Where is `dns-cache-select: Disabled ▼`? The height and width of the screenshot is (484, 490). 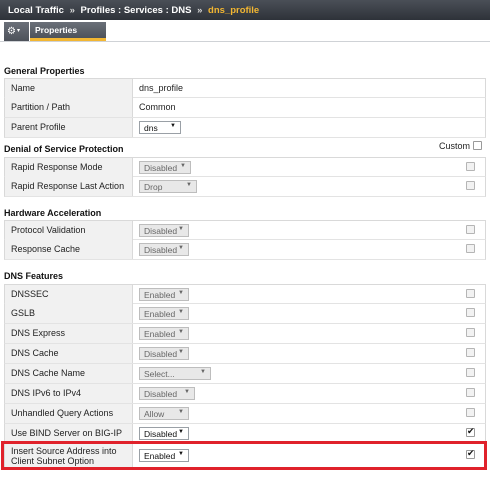 dns-cache-select: Disabled ▼ is located at coordinates (164, 353).